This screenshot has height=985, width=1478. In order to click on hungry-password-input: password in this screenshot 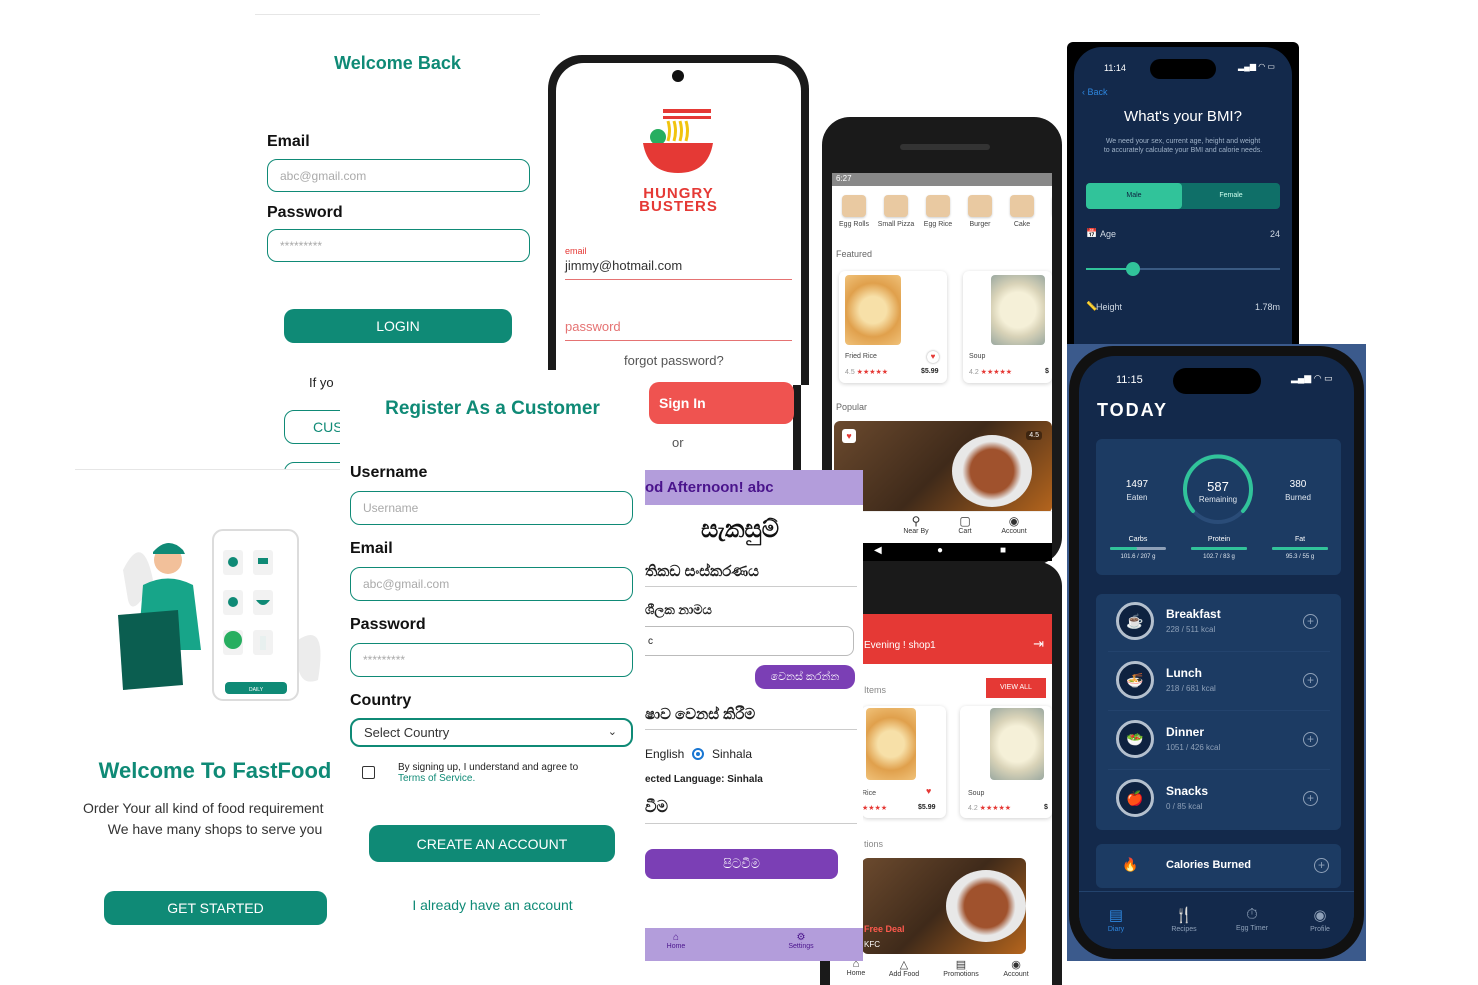, I will do `click(678, 326)`.